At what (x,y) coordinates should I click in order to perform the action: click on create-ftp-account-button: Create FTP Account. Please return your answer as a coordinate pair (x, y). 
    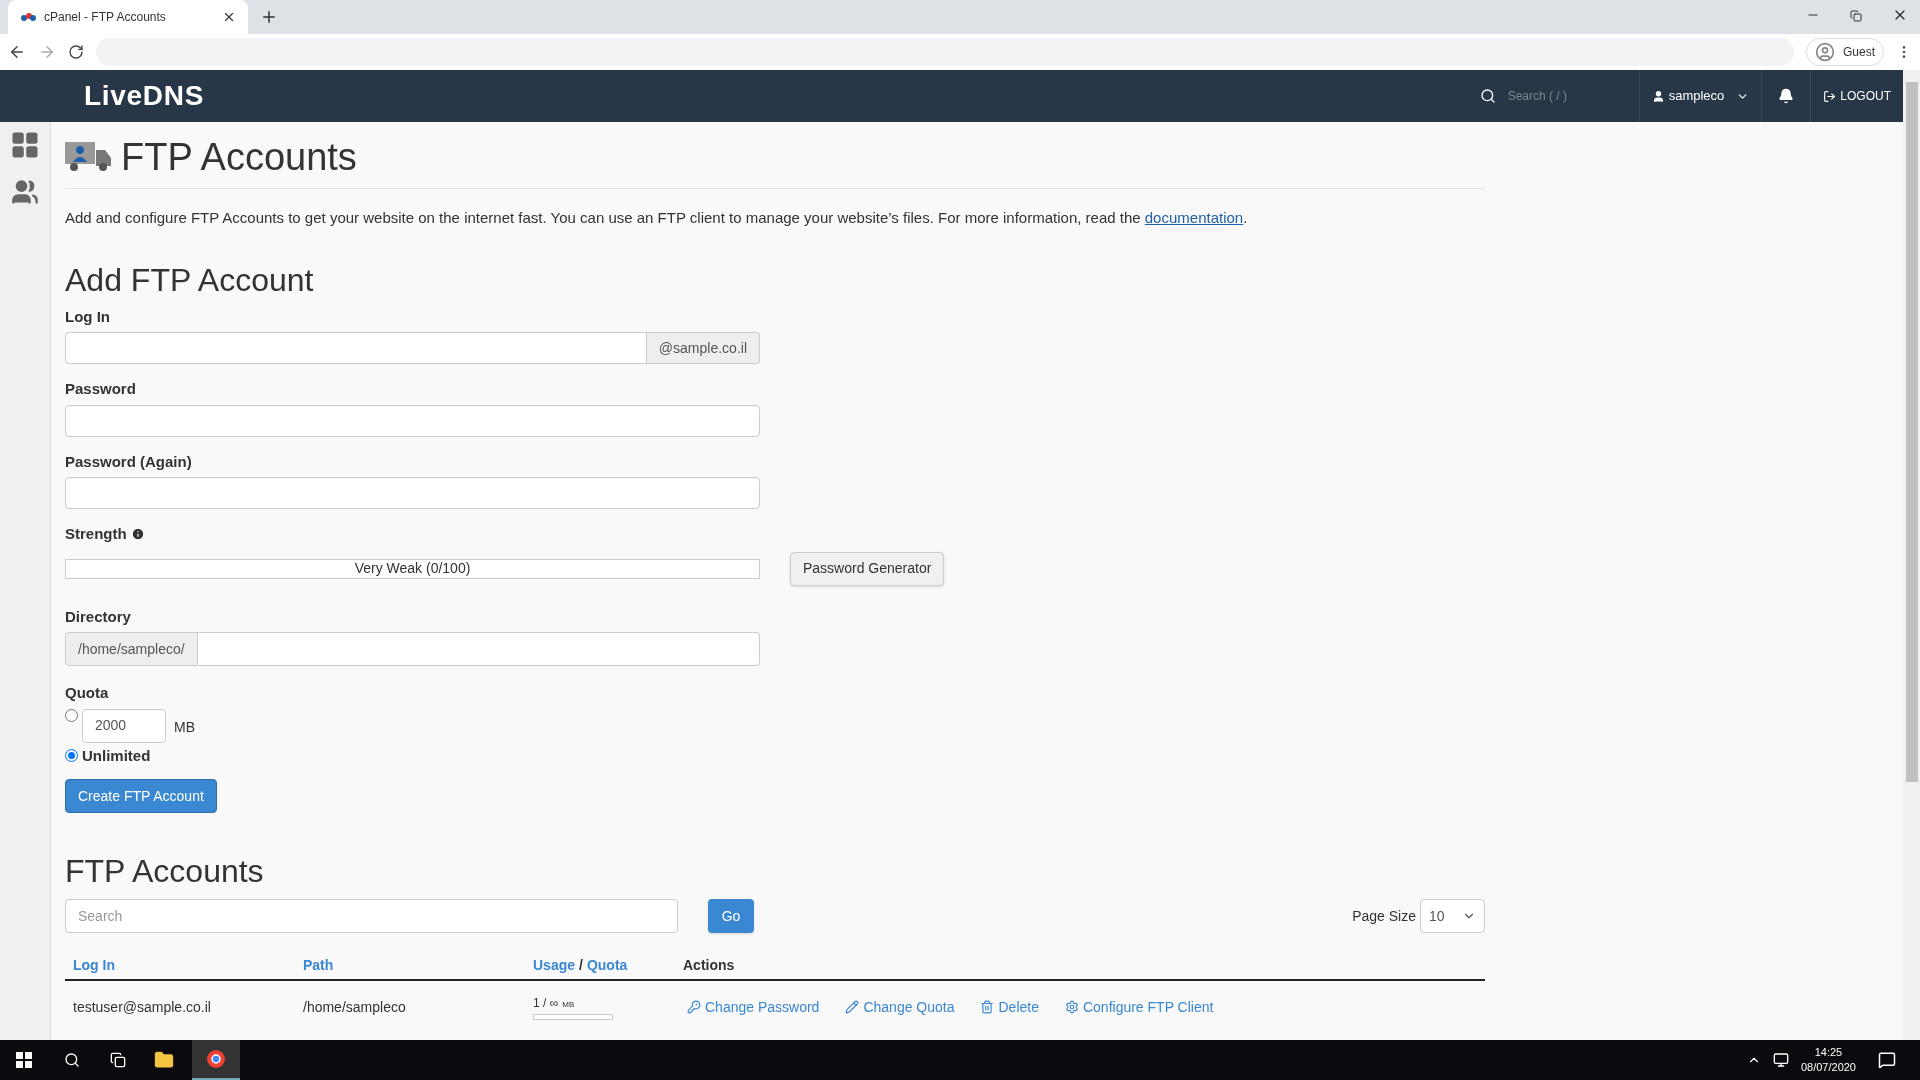
    Looking at the image, I should click on (141, 796).